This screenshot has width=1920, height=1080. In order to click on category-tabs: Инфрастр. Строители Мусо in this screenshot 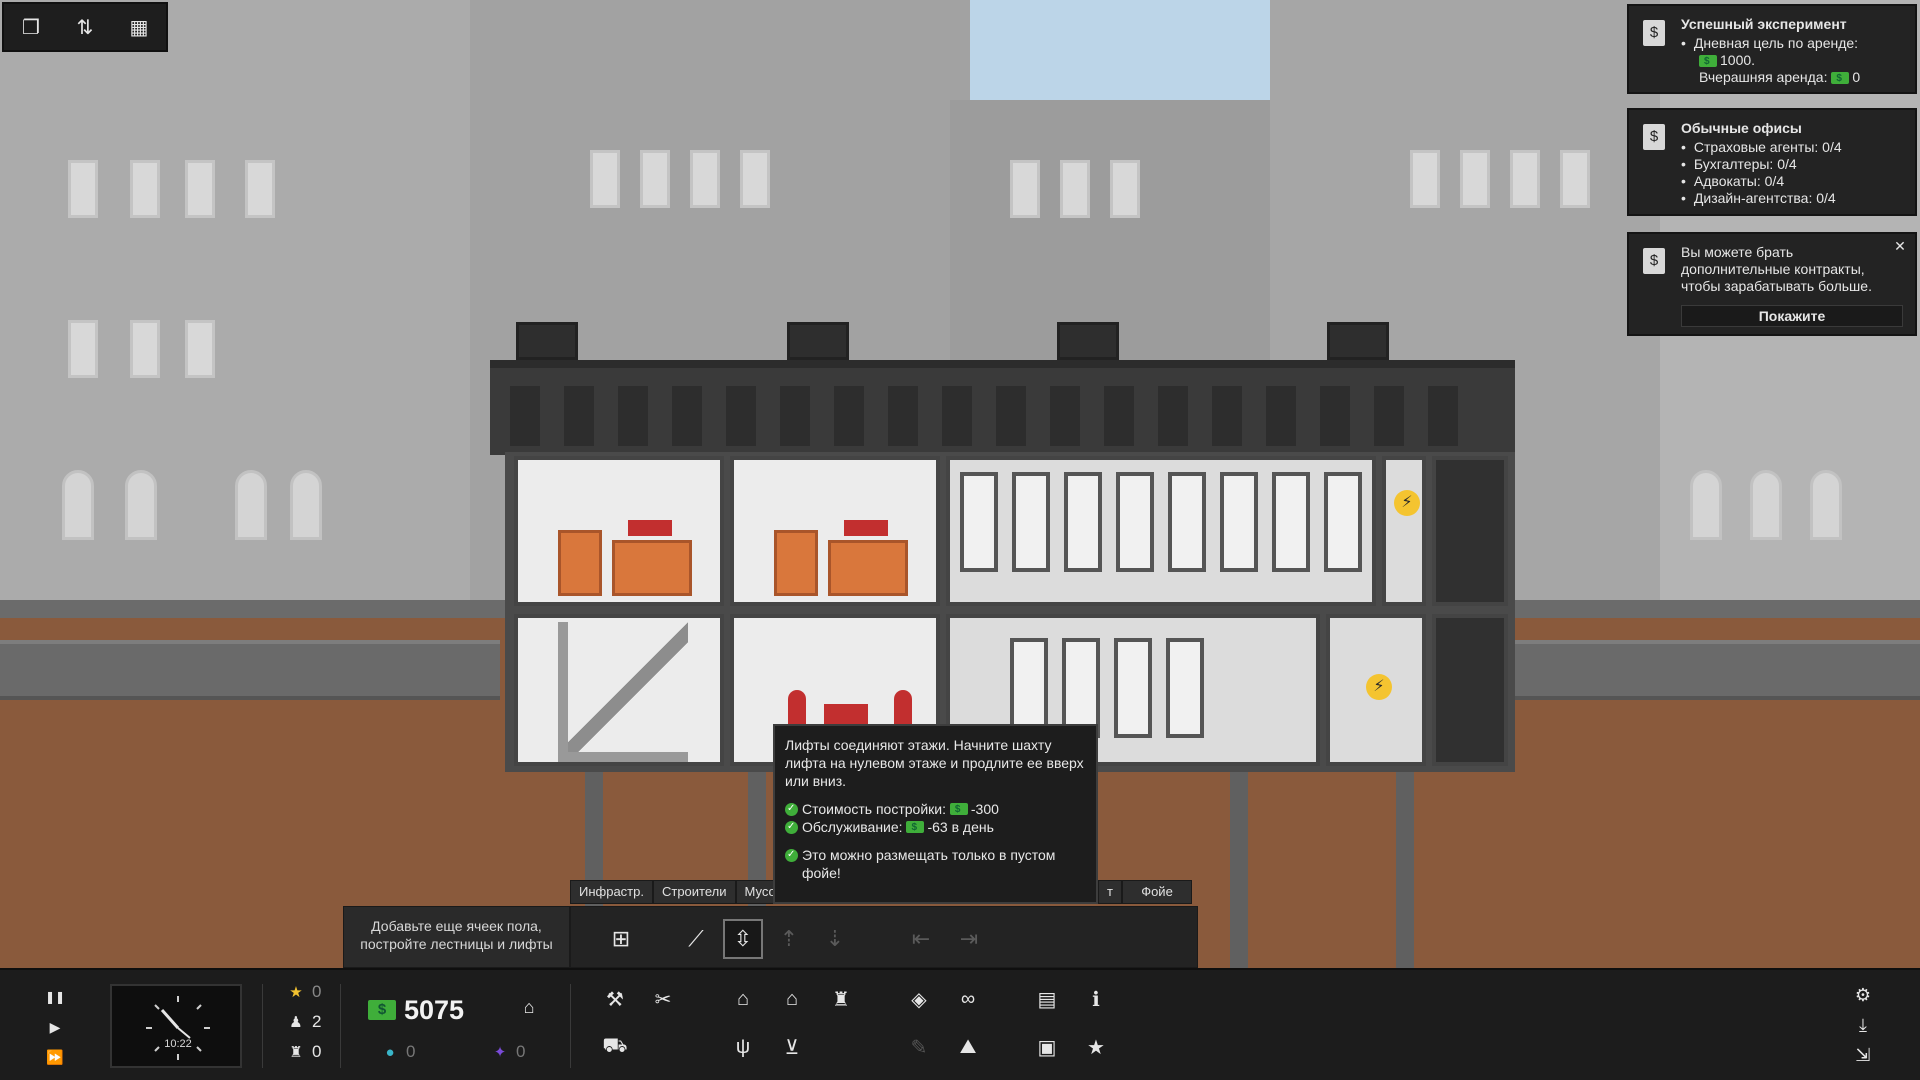, I will do `click(677, 892)`.